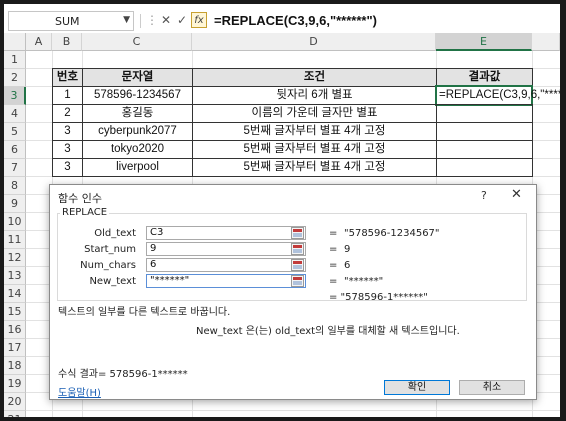  Describe the element at coordinates (137, 42) in the screenshot. I see `column-header-c: C` at that location.